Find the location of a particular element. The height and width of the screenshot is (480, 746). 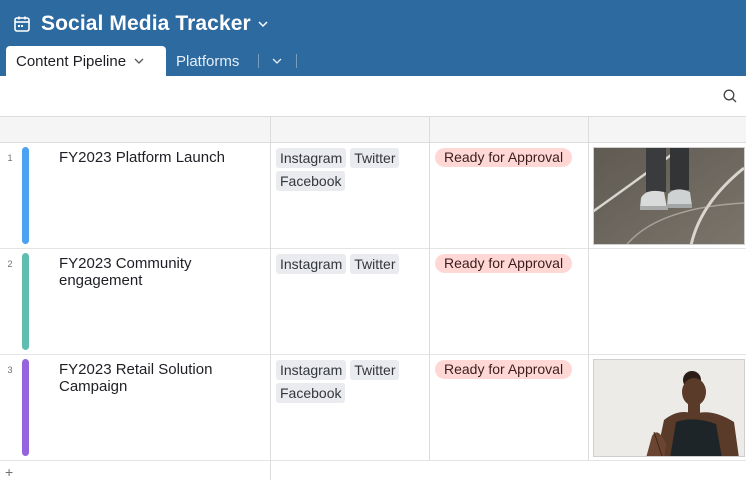

tab-content-pipeline: Content Pipeline is located at coordinates (86, 61).